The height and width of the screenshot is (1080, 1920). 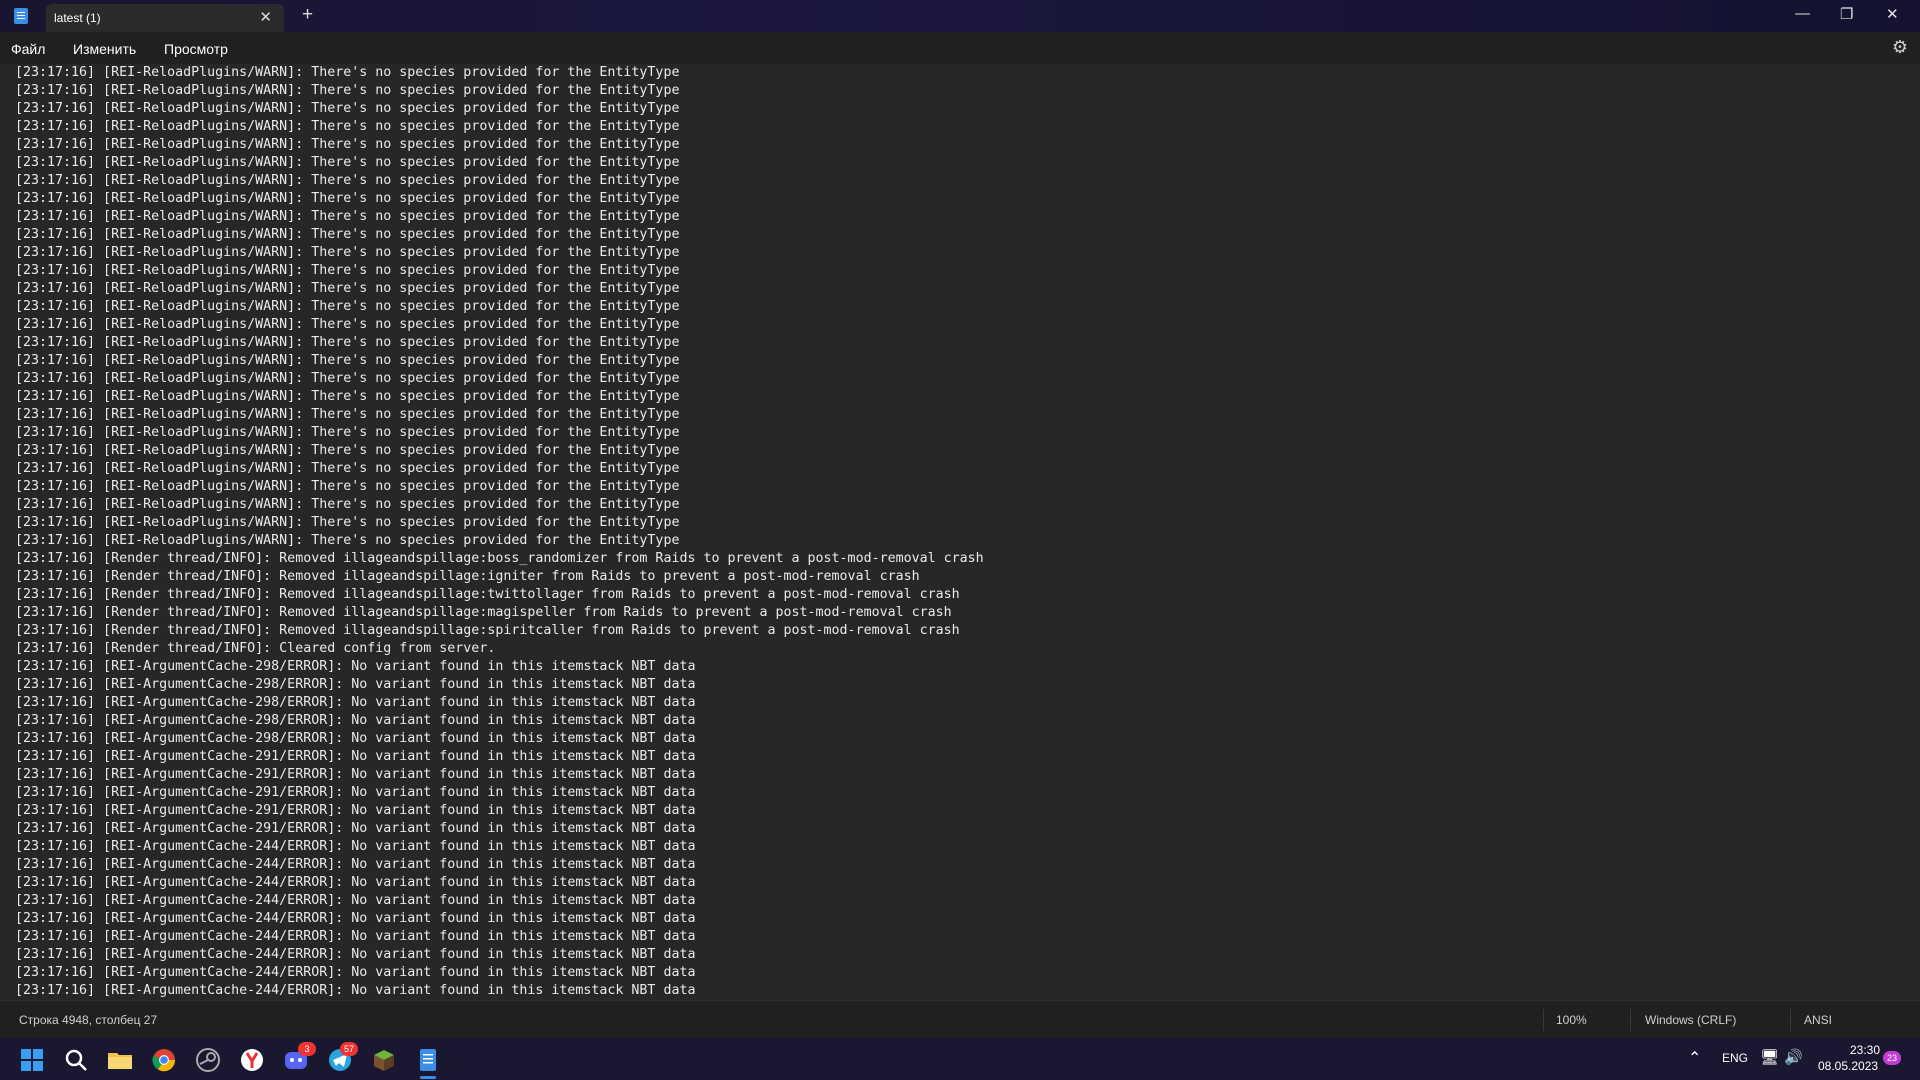 I want to click on line-ending: Windows (CRLF), so click(x=1691, y=1020).